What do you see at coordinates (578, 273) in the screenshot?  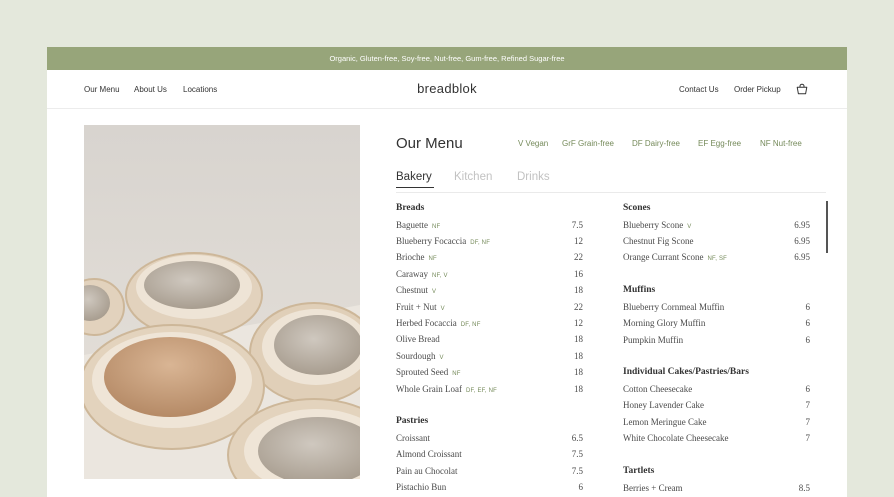 I see `menu-item-price: 16` at bounding box center [578, 273].